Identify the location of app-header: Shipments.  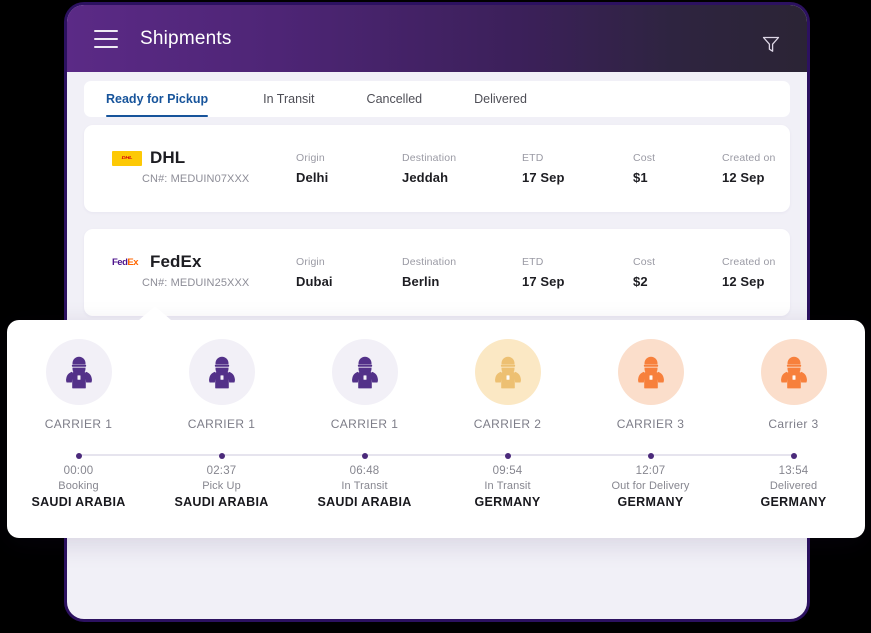
(437, 38).